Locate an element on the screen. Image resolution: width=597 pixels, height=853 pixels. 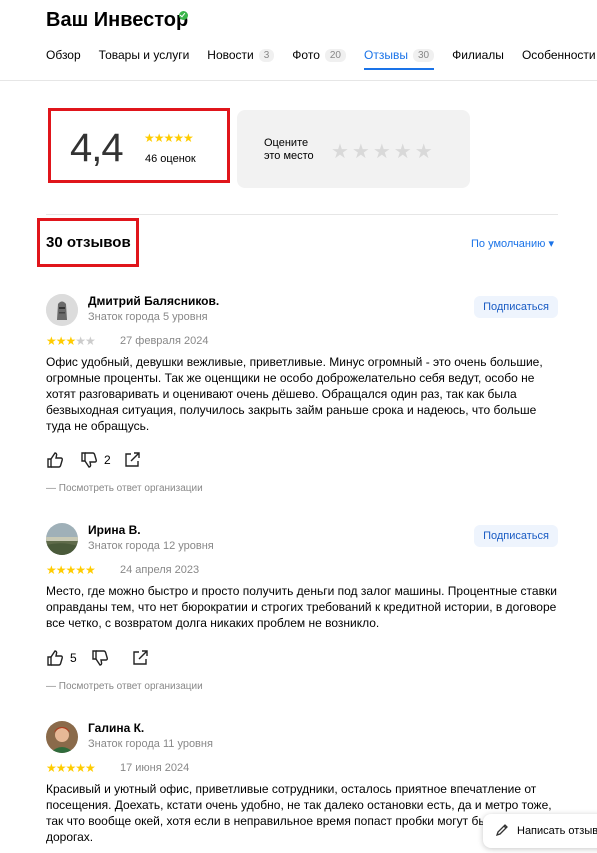
rate-stars-input: ★★★★★ is located at coordinates (383, 151).